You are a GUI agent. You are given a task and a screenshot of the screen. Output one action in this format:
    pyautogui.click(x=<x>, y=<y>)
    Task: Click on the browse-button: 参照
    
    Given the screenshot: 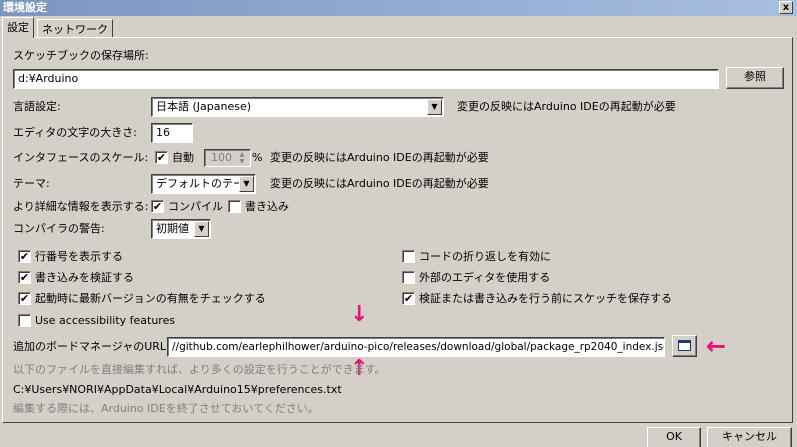 What is the action you would take?
    pyautogui.click(x=755, y=78)
    